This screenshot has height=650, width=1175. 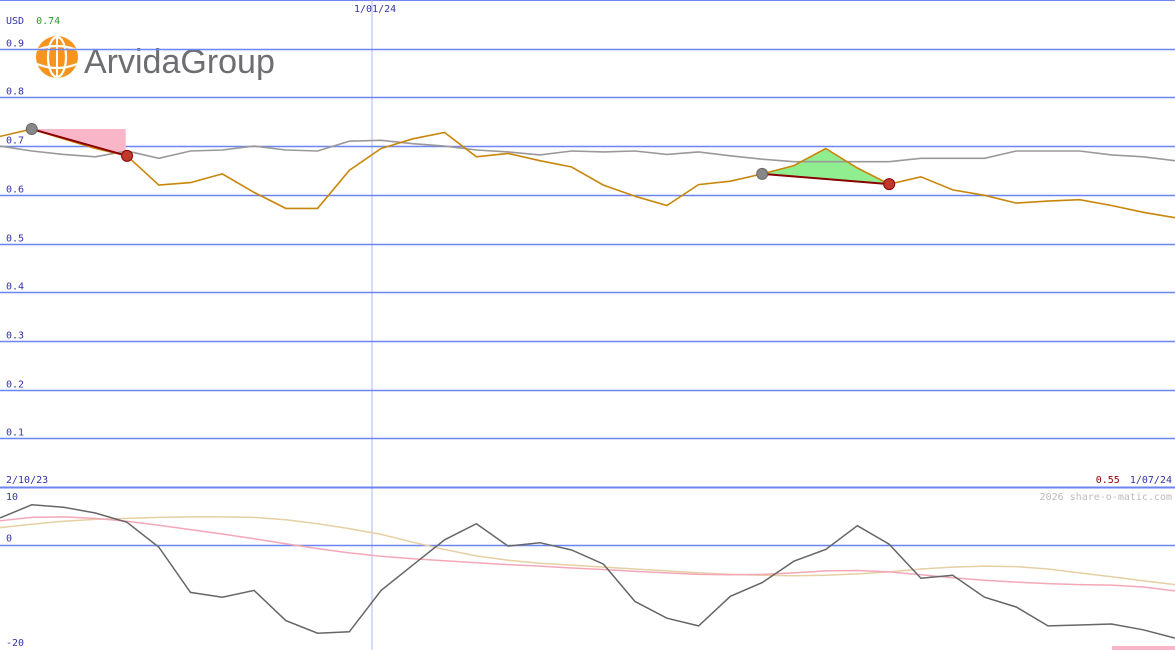 I want to click on price-panel-series, so click(x=587, y=173).